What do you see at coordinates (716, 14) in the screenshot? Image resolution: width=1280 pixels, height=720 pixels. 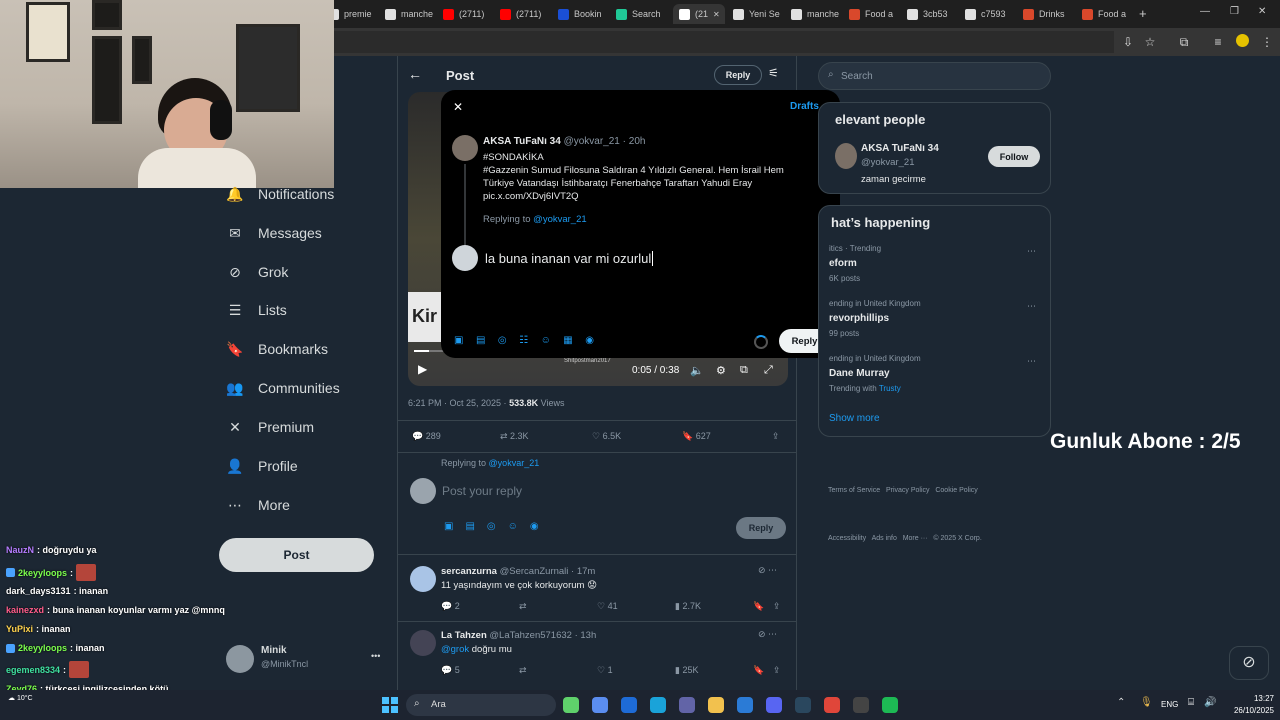 I see `tab-close-icon: ✕` at bounding box center [716, 14].